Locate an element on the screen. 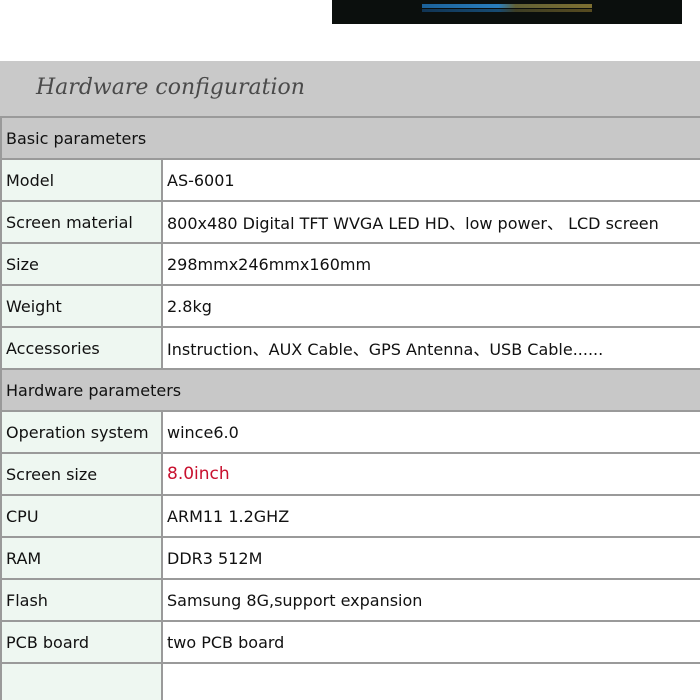 Image resolution: width=700 pixels, height=700 pixels. row-label: Flash is located at coordinates (81, 600).